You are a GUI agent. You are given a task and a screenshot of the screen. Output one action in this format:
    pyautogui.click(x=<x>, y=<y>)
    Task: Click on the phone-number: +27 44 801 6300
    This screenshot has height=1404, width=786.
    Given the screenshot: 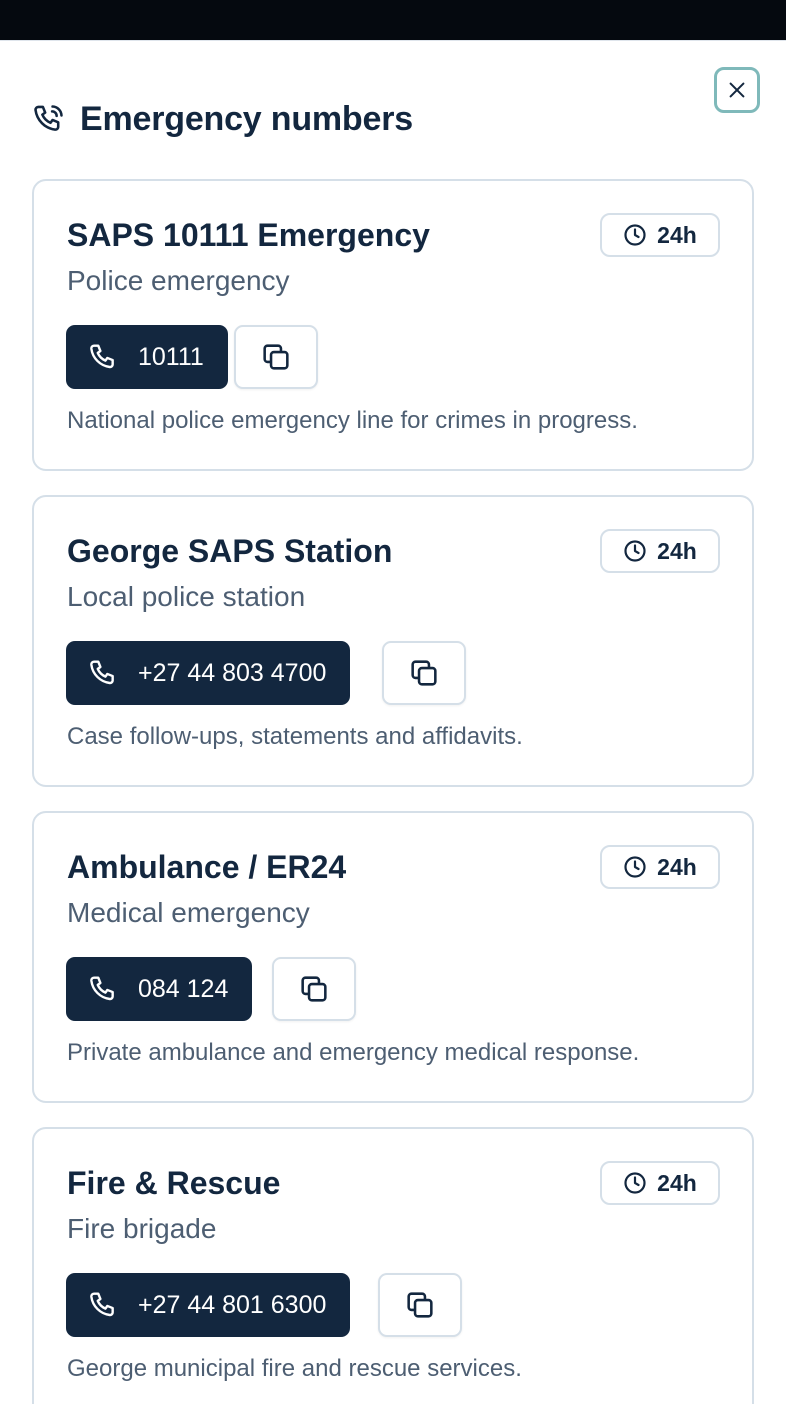 What is the action you would take?
    pyautogui.click(x=232, y=1304)
    